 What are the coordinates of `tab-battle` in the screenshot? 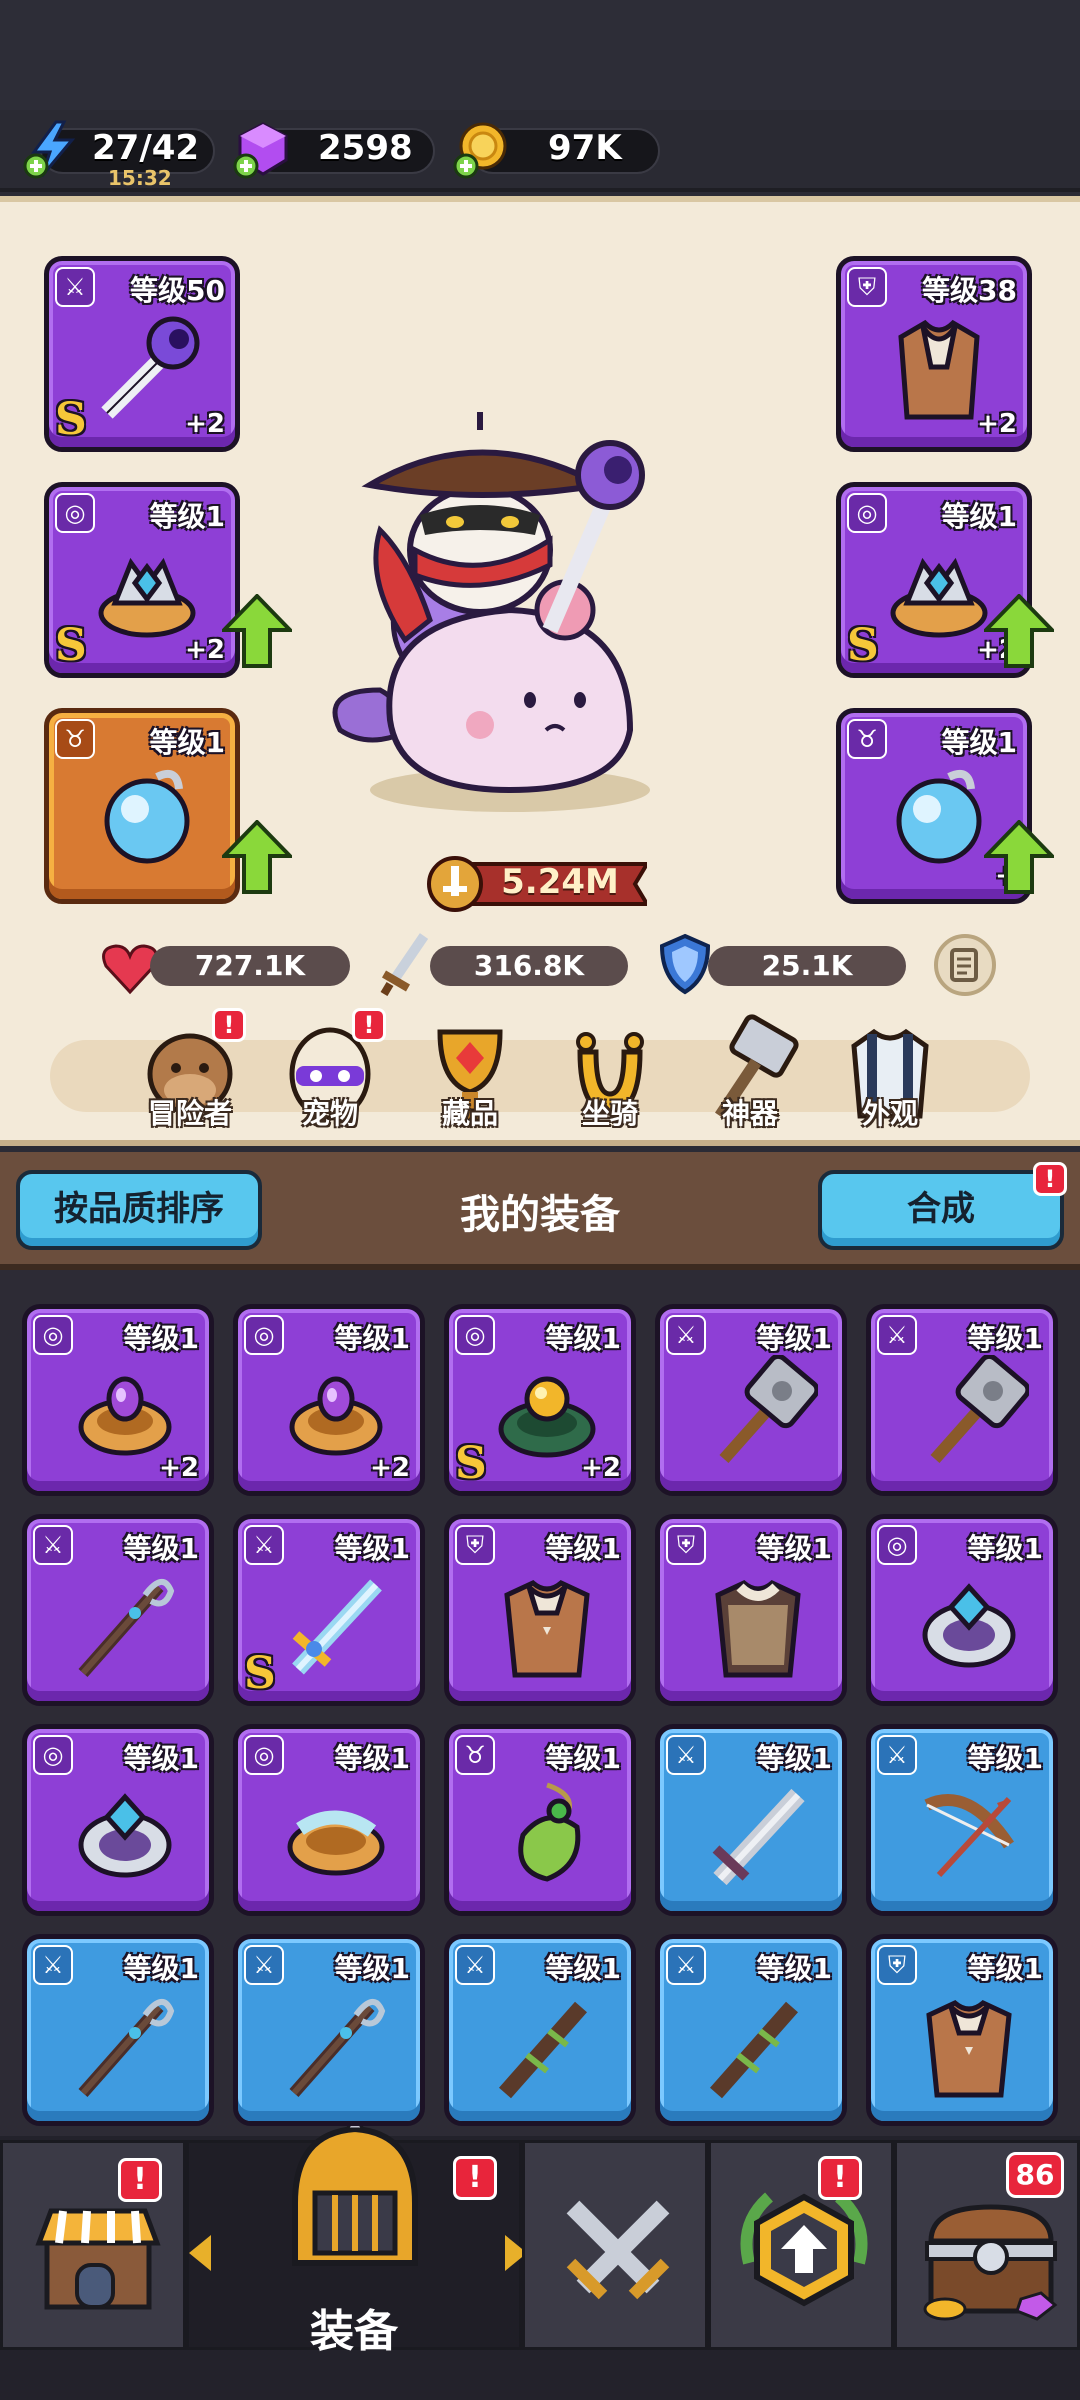 It's located at (615, 2245).